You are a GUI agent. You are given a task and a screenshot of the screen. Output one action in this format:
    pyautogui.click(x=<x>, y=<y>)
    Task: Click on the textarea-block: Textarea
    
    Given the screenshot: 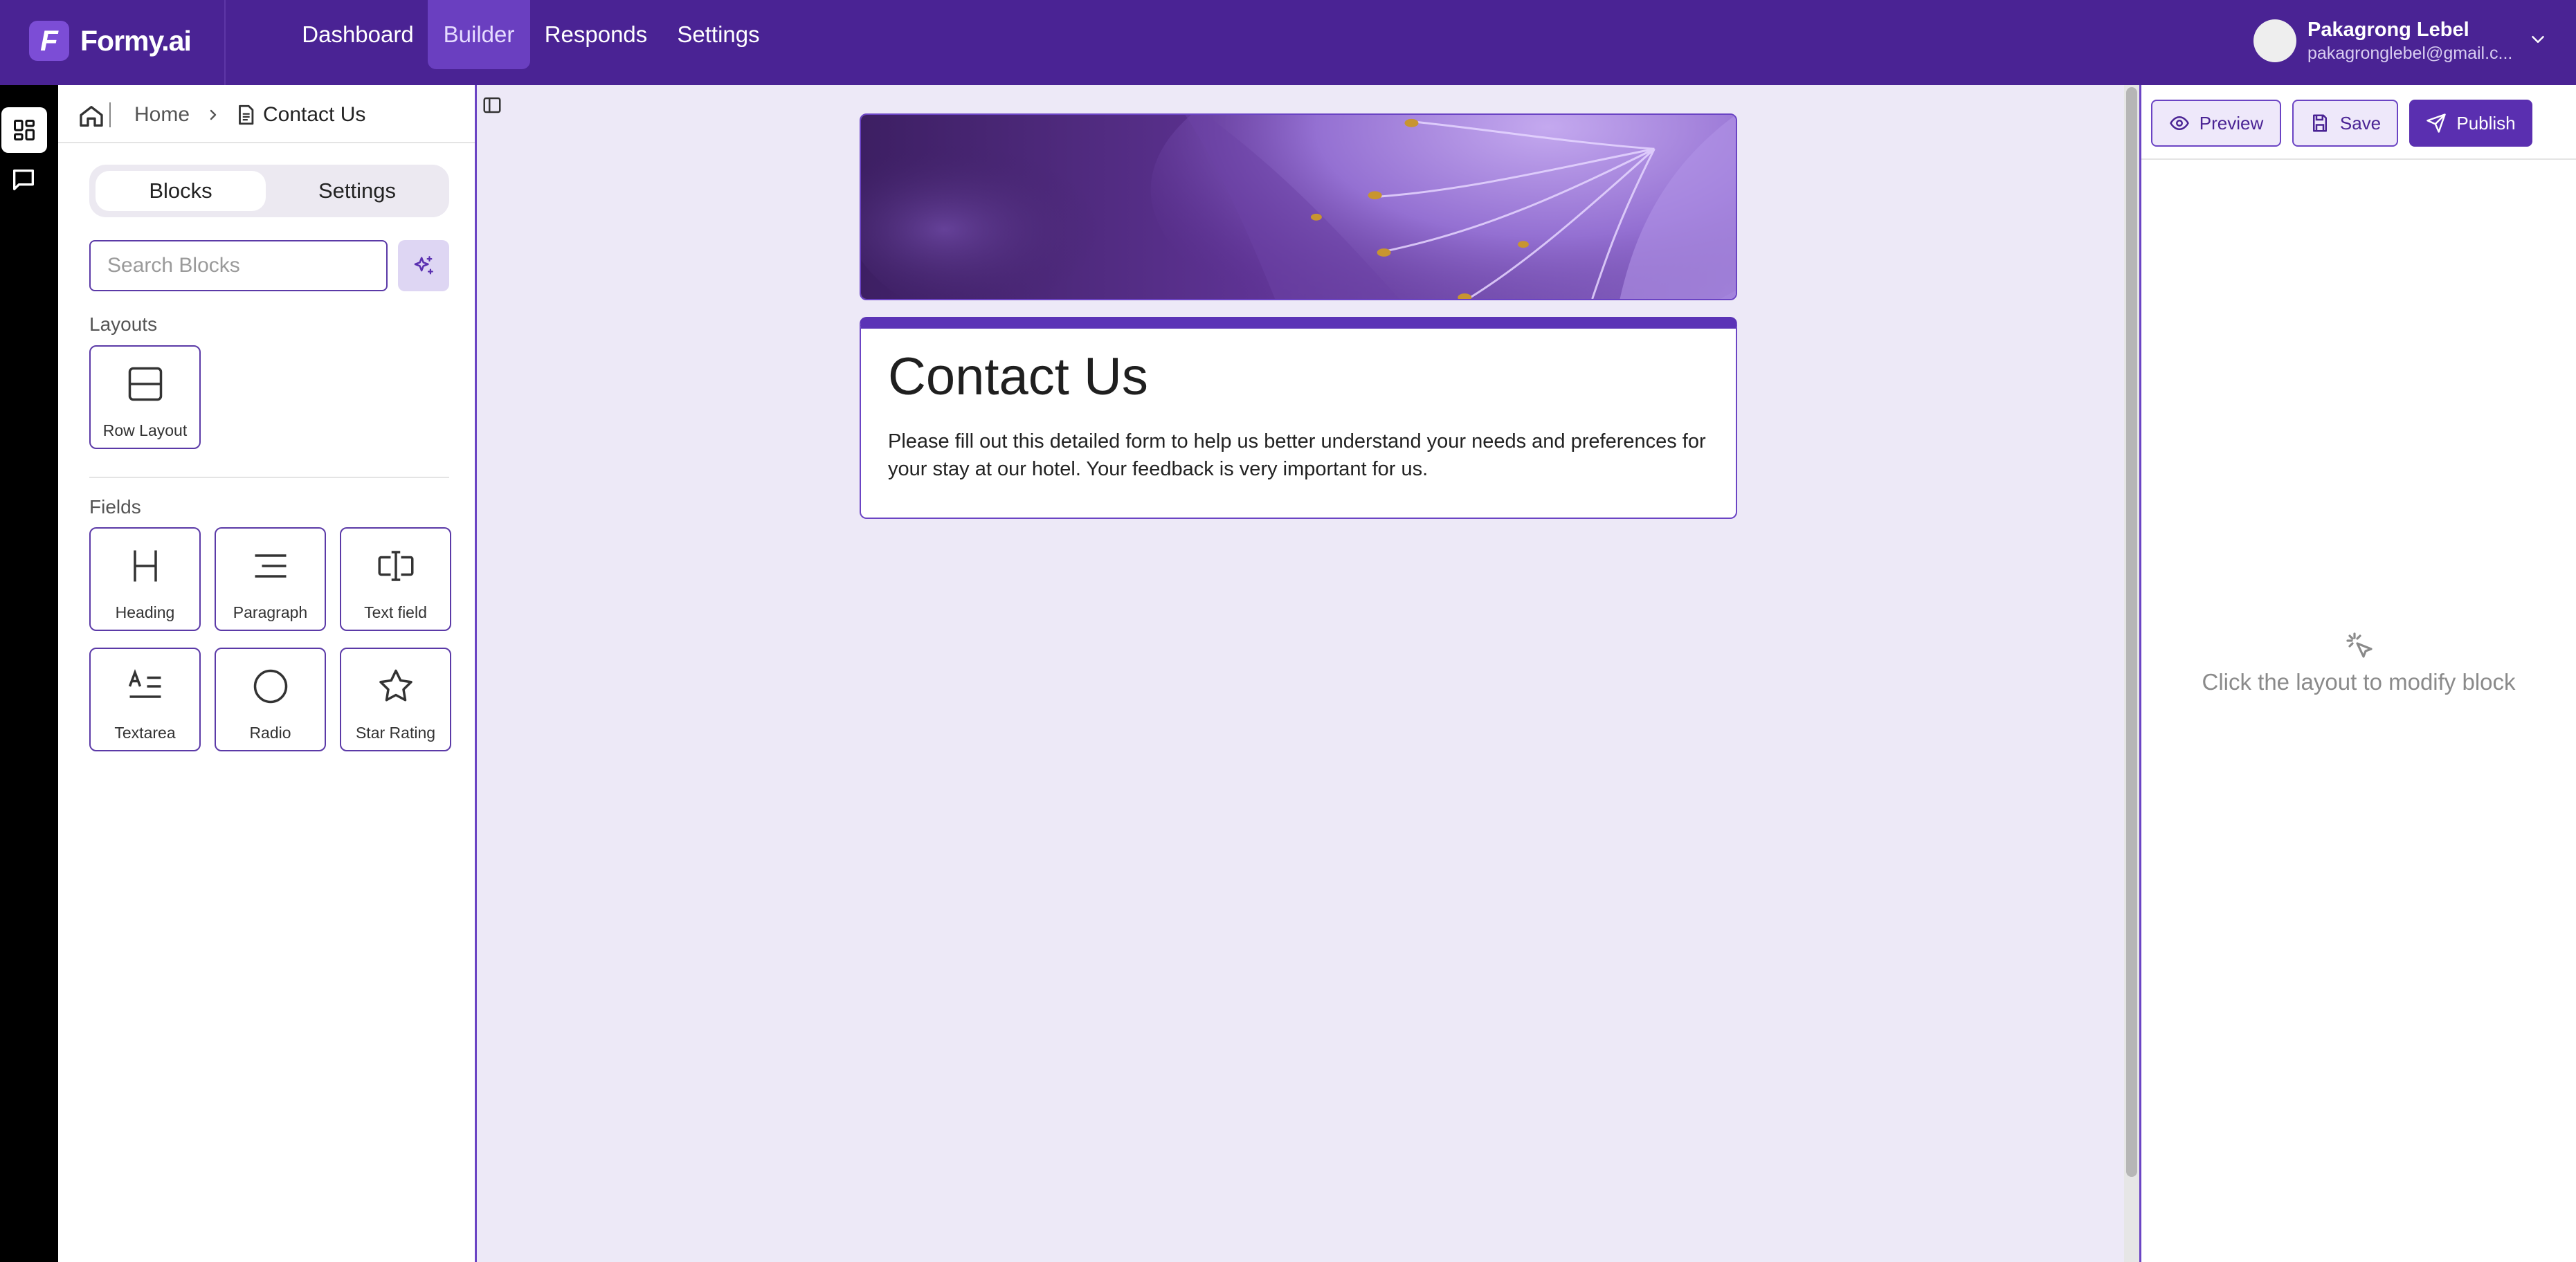 What is the action you would take?
    pyautogui.click(x=145, y=699)
    